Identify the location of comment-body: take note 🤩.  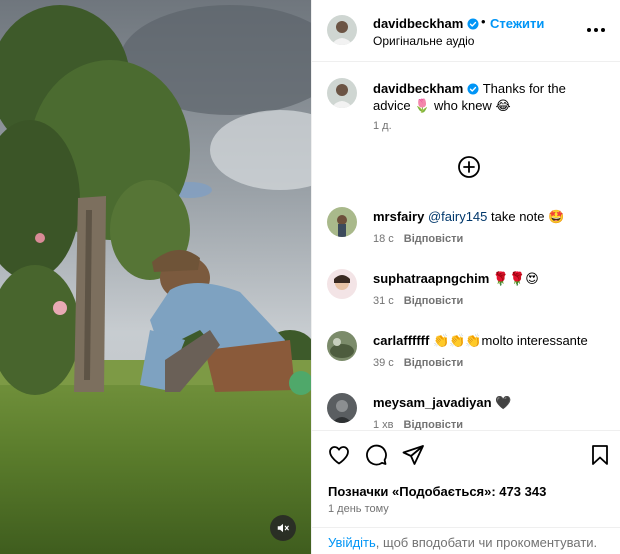
(528, 216).